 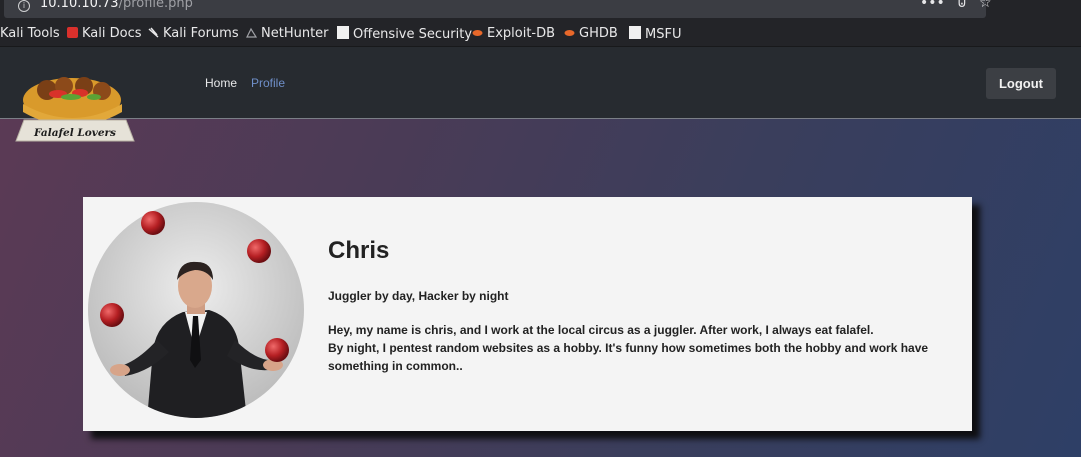 I want to click on nav-profile-link: Profile, so click(x=268, y=83).